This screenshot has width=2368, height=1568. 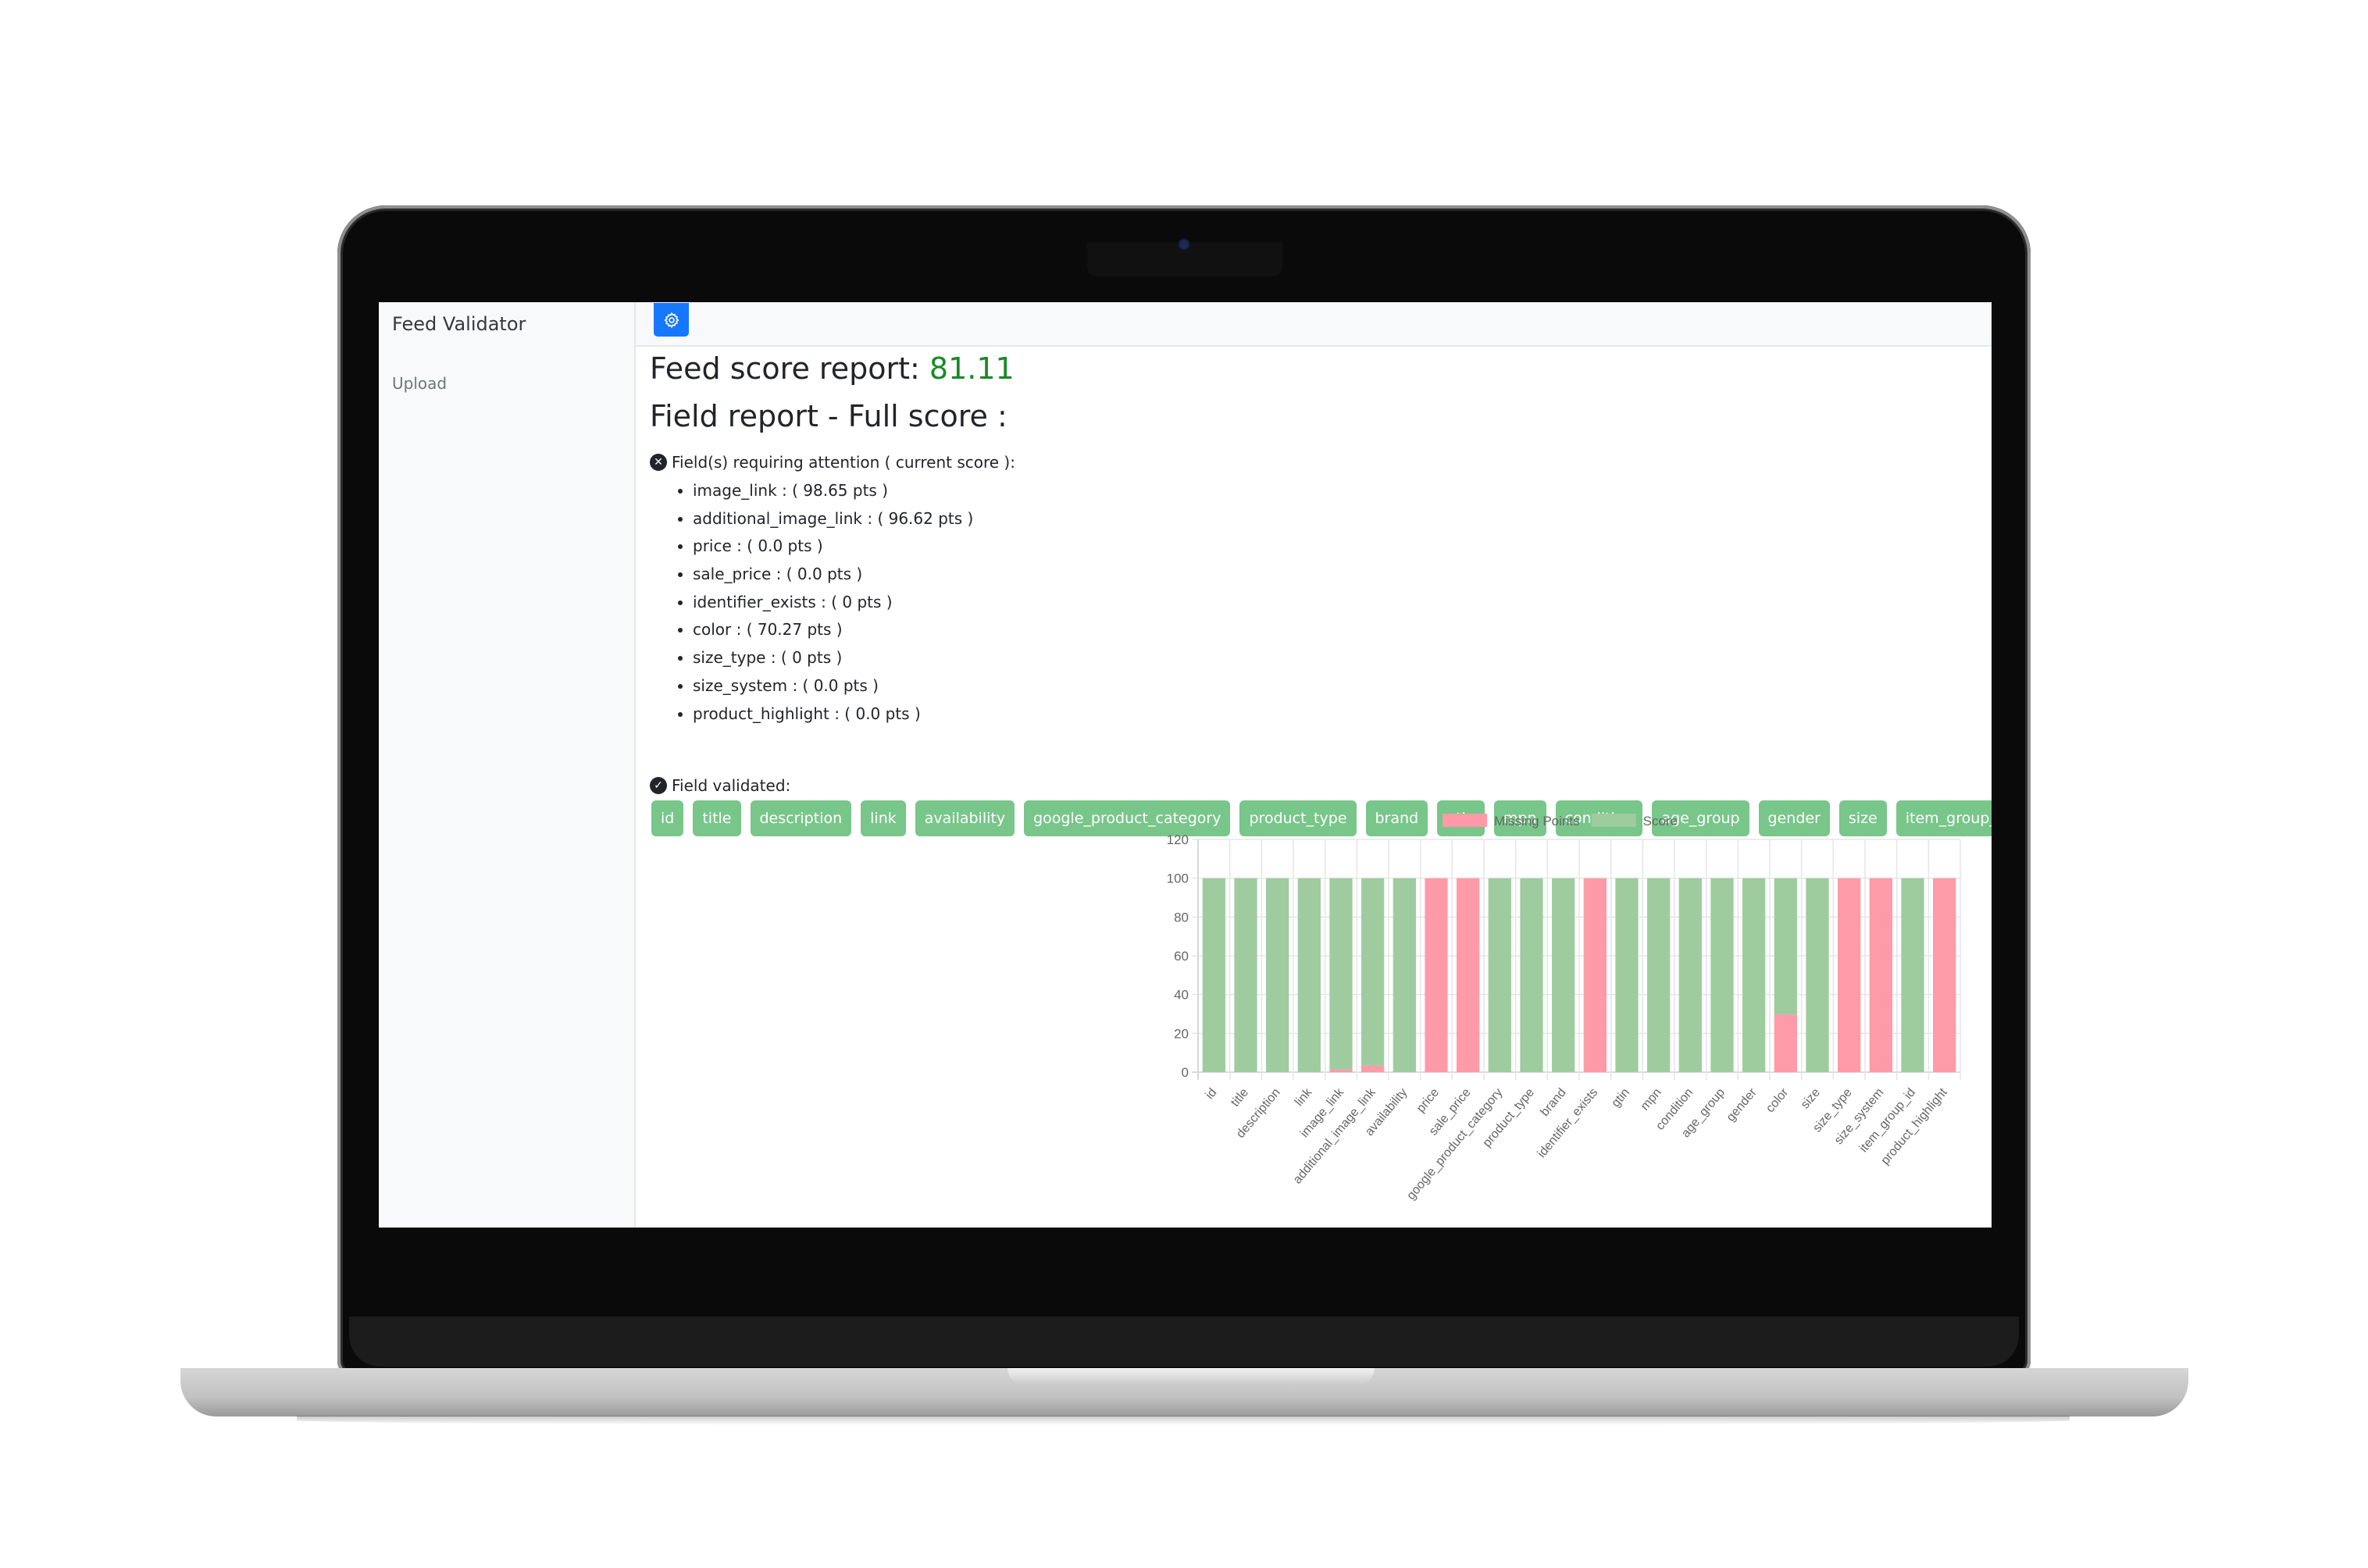 I want to click on validated-badge: description, so click(x=801, y=818).